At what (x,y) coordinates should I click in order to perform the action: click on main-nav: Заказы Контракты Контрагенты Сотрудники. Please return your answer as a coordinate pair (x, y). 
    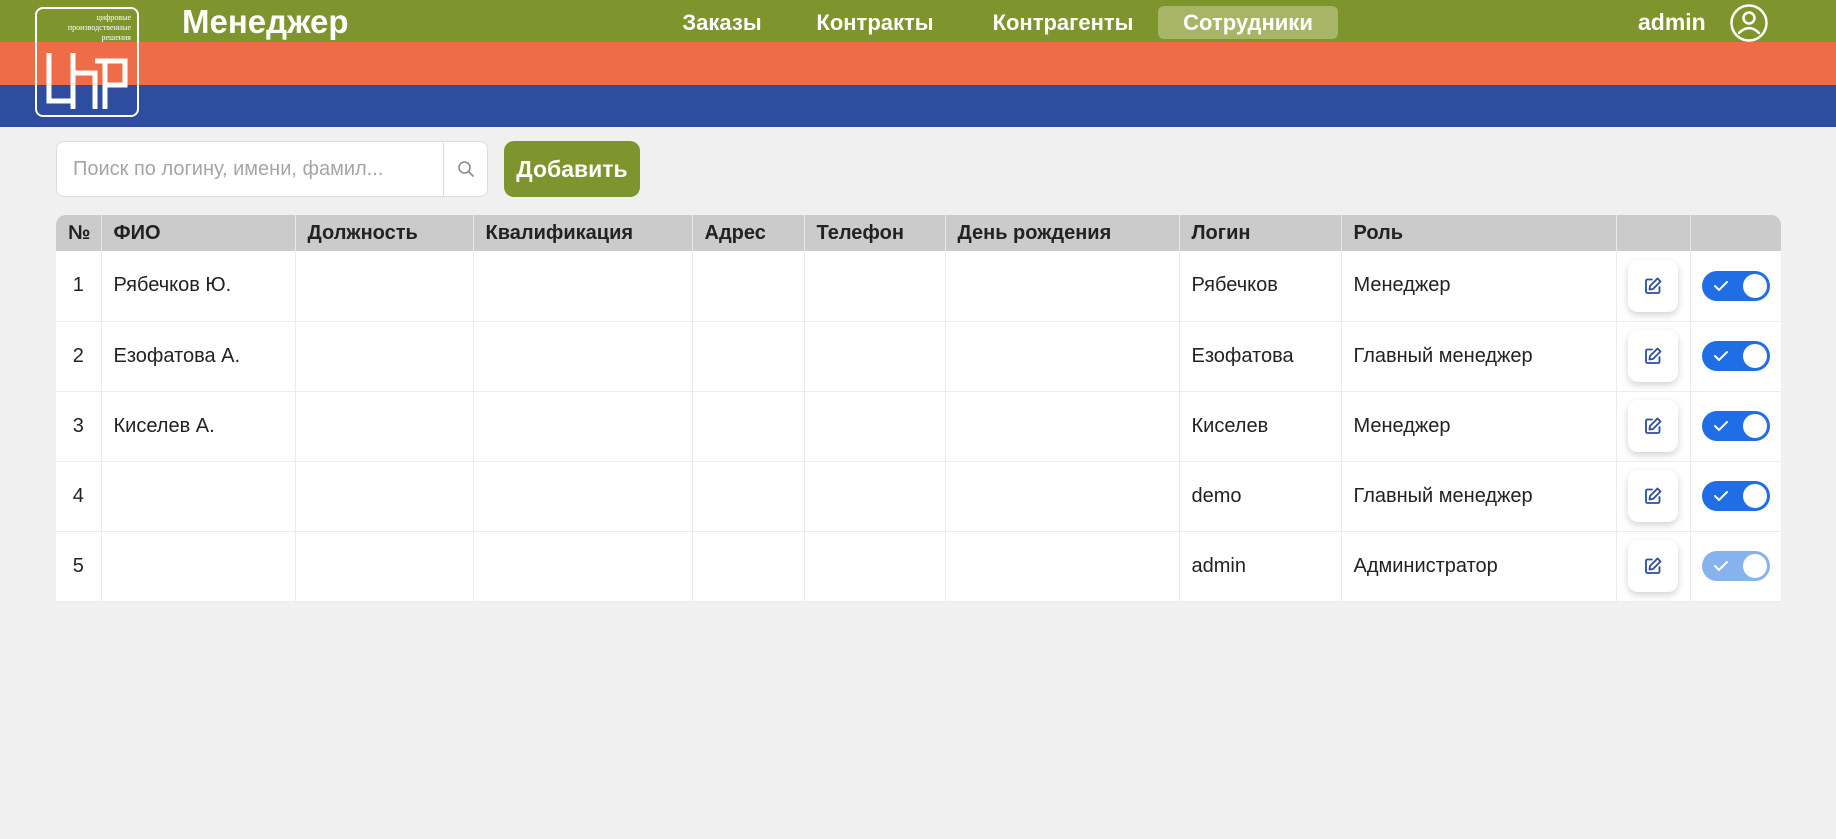
    Looking at the image, I should click on (918, 22).